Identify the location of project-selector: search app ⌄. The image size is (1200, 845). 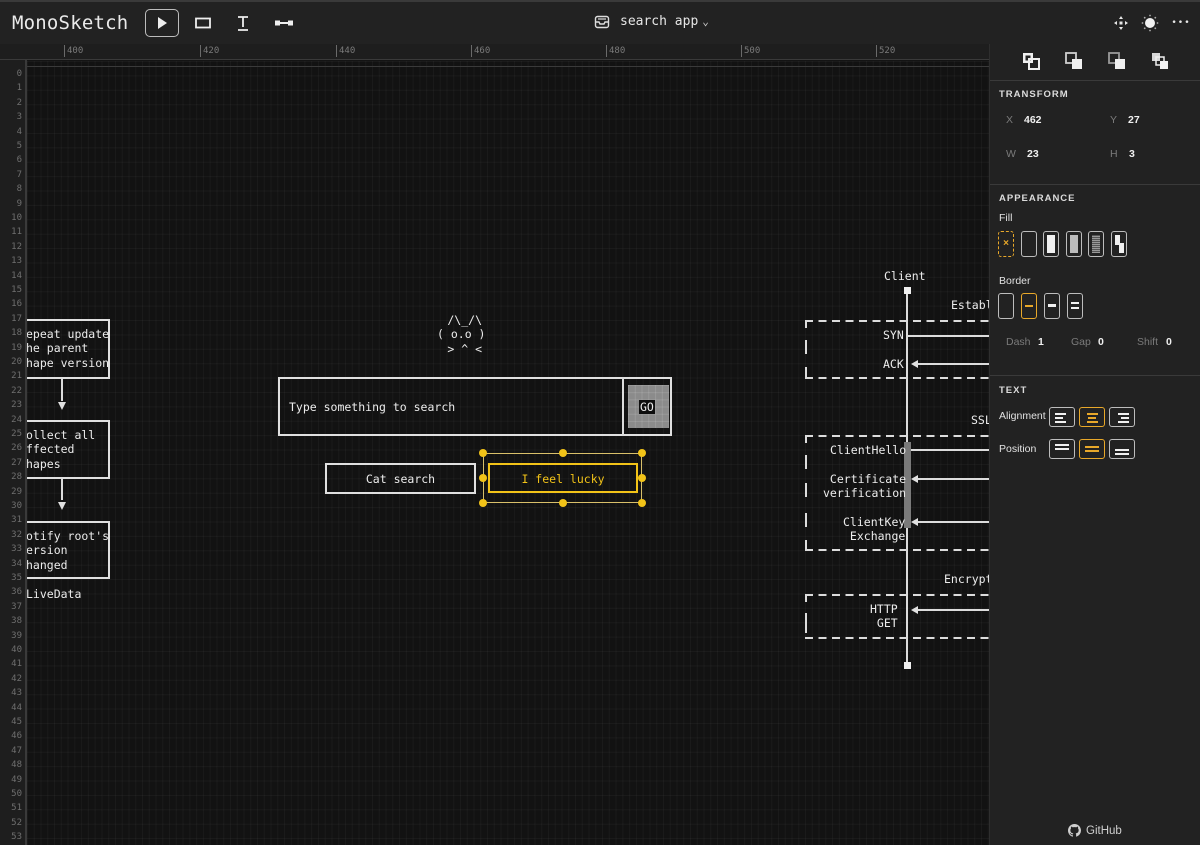
(651, 21).